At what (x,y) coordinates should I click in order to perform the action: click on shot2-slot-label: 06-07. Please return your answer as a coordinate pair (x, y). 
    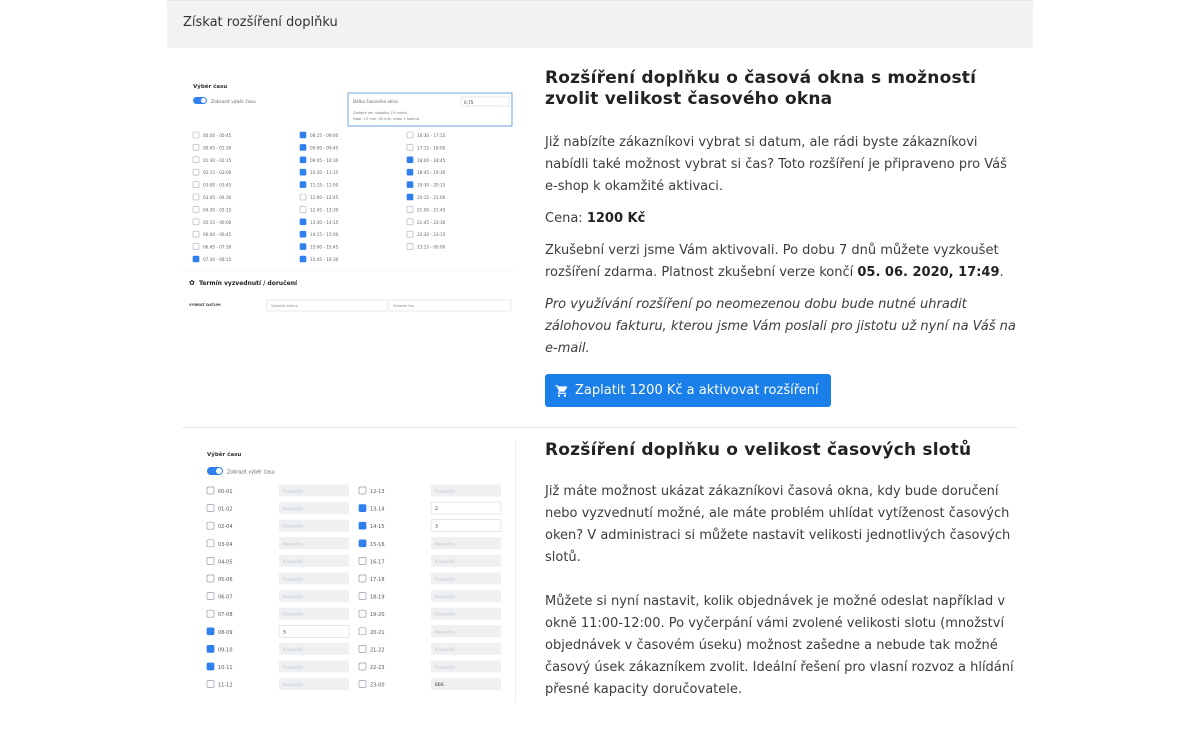
    Looking at the image, I should click on (225, 598).